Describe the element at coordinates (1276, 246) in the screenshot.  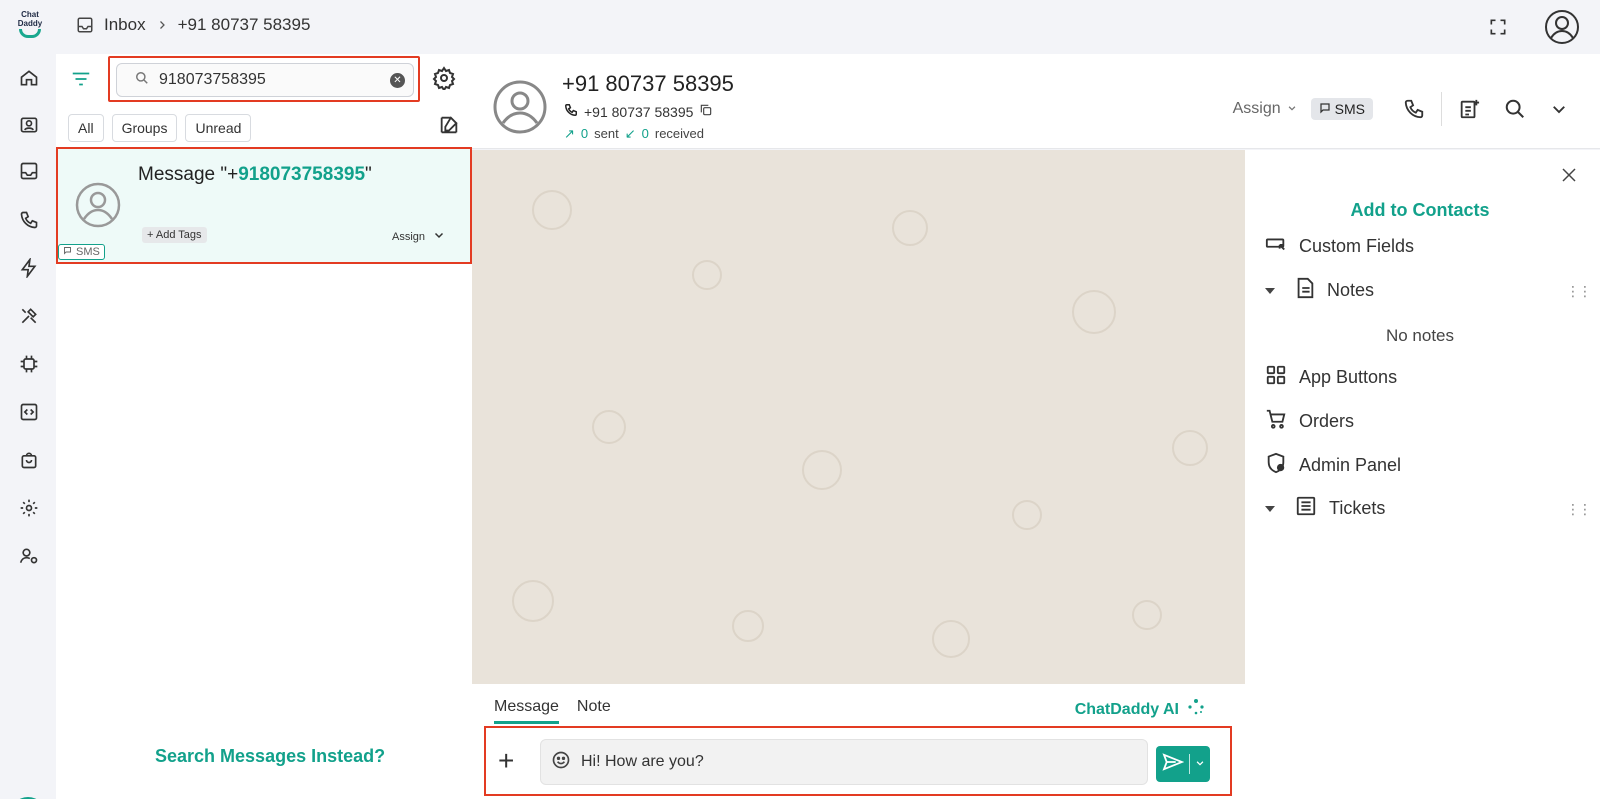
I see `custom-fields-icon` at that location.